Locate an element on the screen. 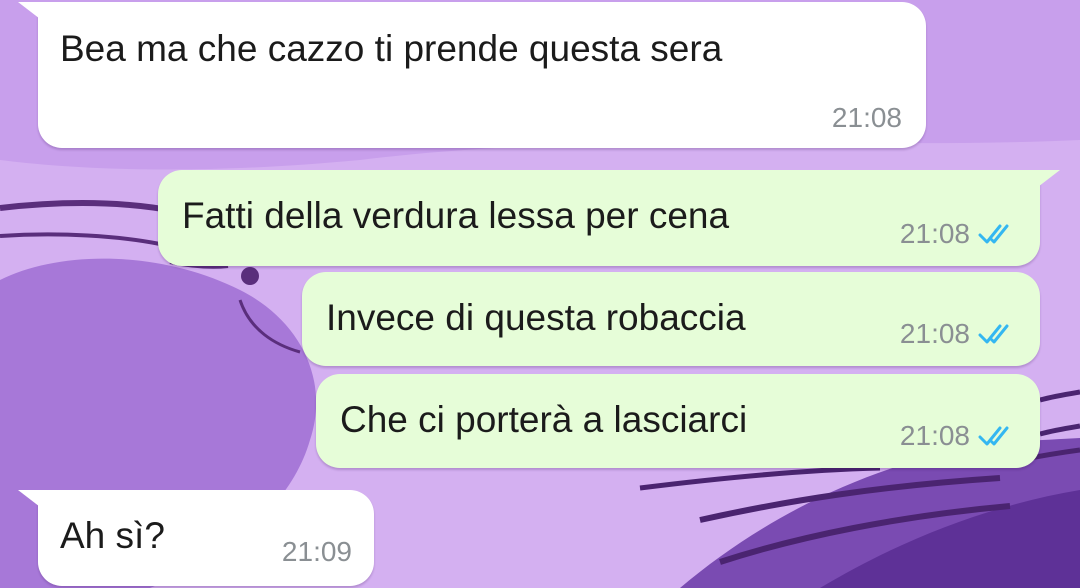 This screenshot has width=1080, height=588. message-bubble-outgoing: Fatti della verdura lessa per cena 21:08 is located at coordinates (609, 218).